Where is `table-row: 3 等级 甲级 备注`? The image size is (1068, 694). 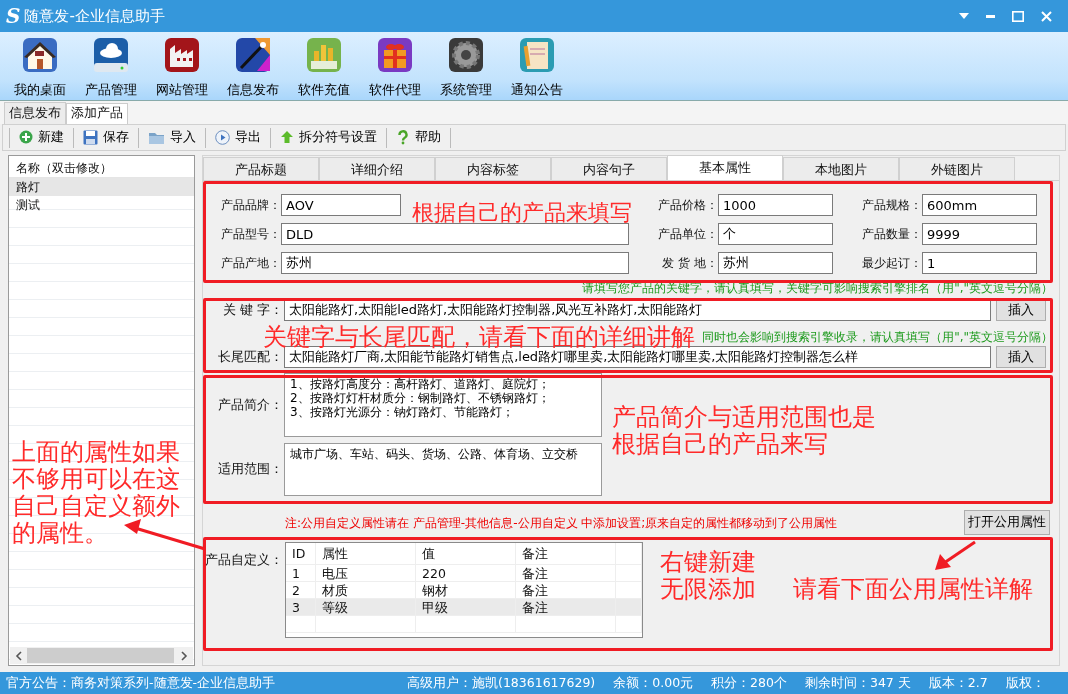 table-row: 3 等级 甲级 备注 is located at coordinates (464, 607).